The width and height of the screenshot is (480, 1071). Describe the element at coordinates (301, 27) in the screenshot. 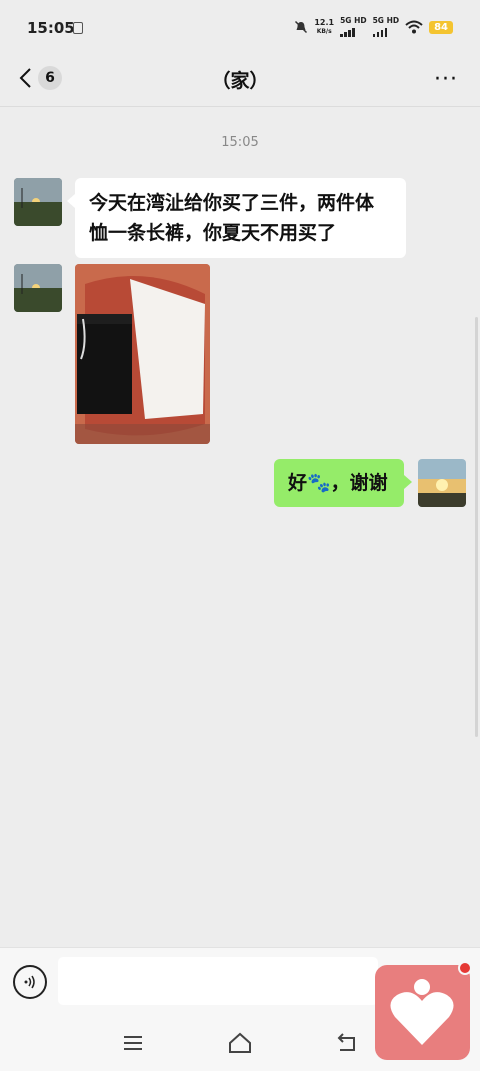

I see `mute-bell-icon` at that location.